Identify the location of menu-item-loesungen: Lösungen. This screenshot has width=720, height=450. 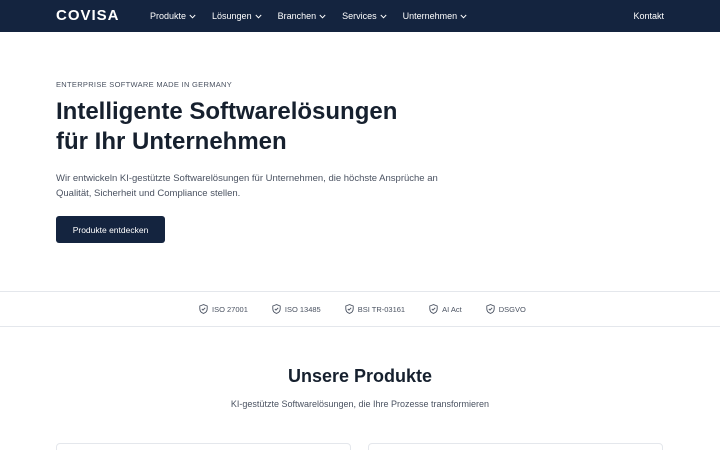
(237, 16).